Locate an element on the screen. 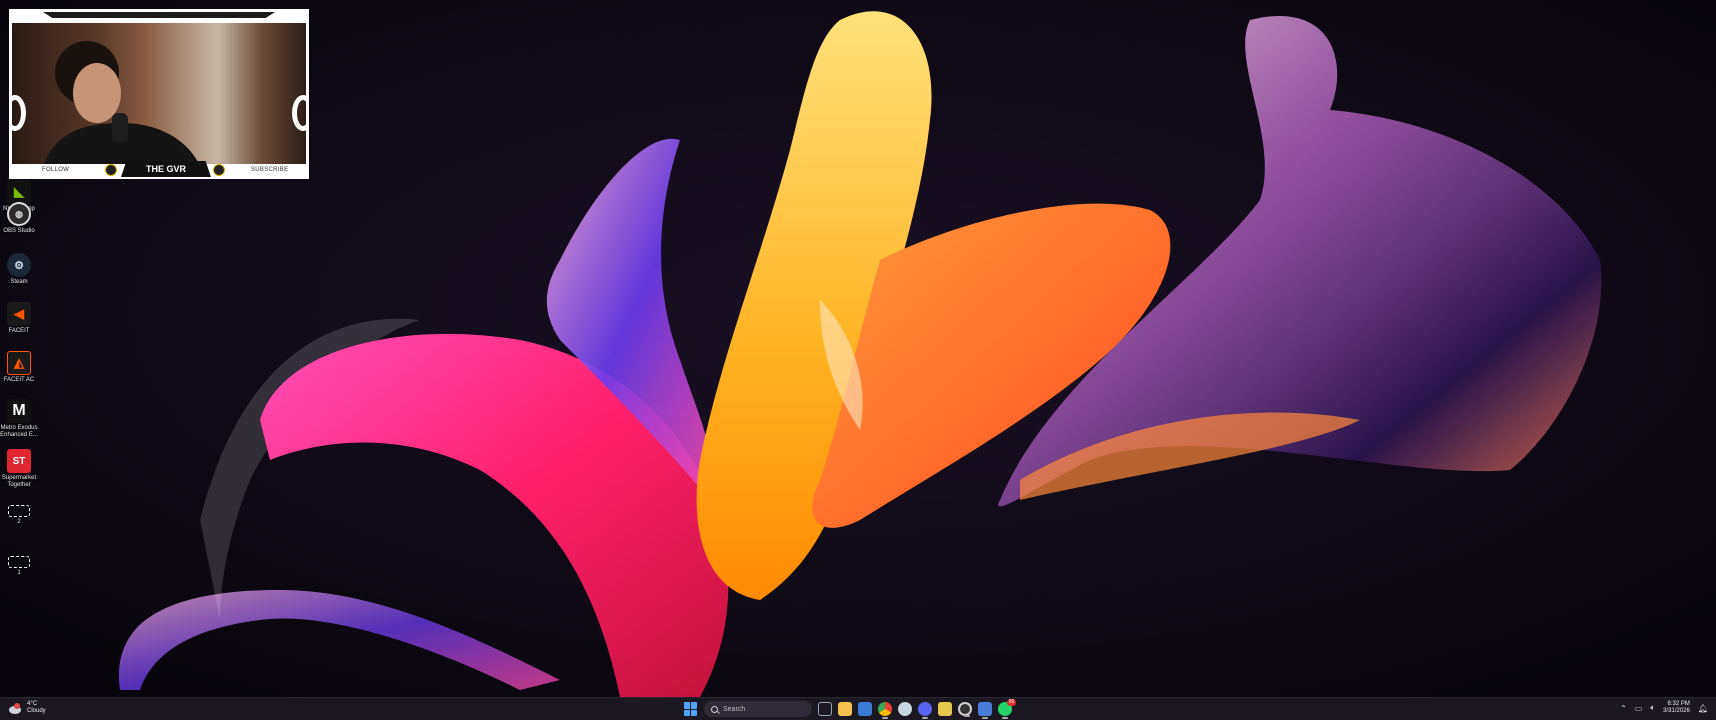 This screenshot has width=1716, height=720. webcam-overlay: FOLLOW THE GVR SUBSCRIBE is located at coordinates (159, 94).